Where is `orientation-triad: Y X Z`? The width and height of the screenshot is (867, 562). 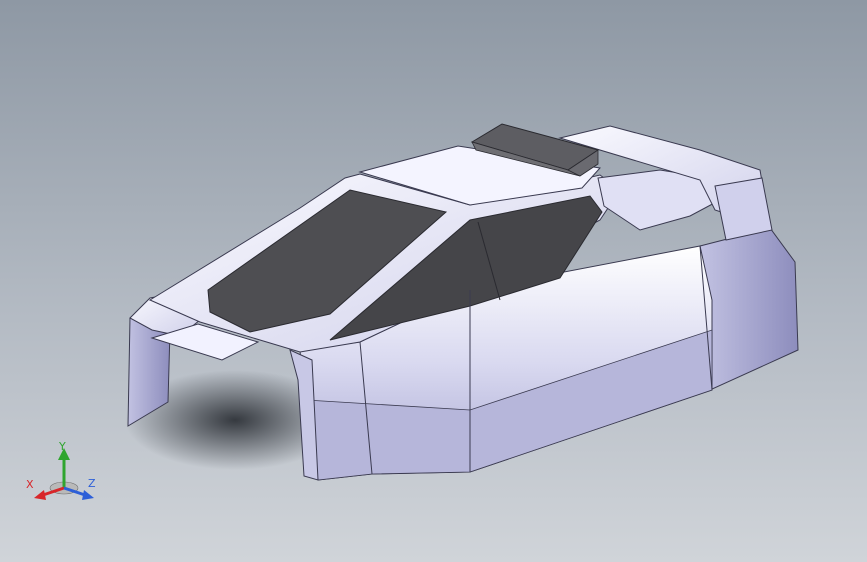 orientation-triad: Y X Z is located at coordinates (64, 475).